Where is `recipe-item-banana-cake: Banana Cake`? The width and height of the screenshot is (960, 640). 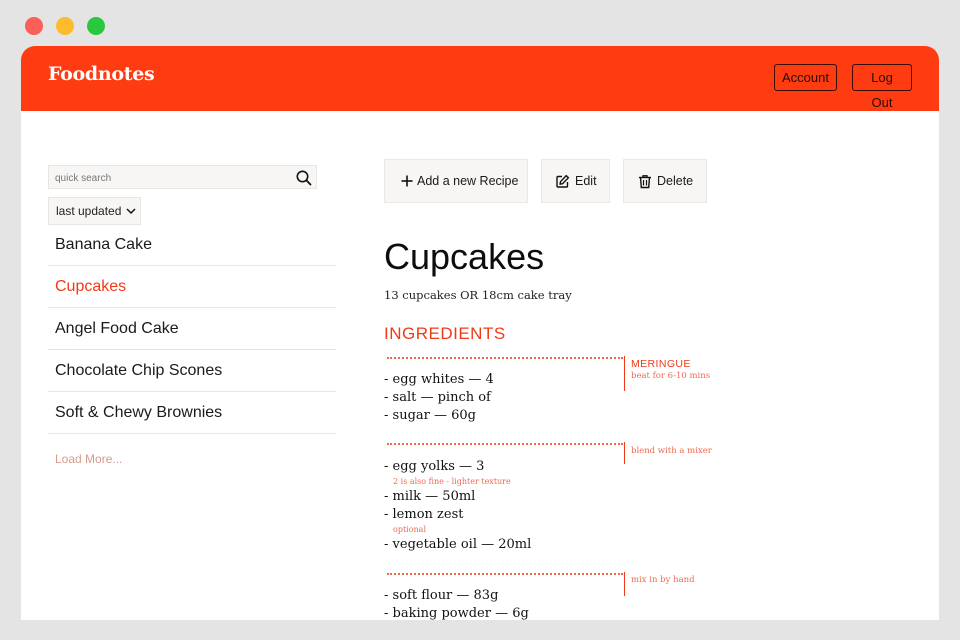
recipe-item-banana-cake: Banana Cake is located at coordinates (192, 245).